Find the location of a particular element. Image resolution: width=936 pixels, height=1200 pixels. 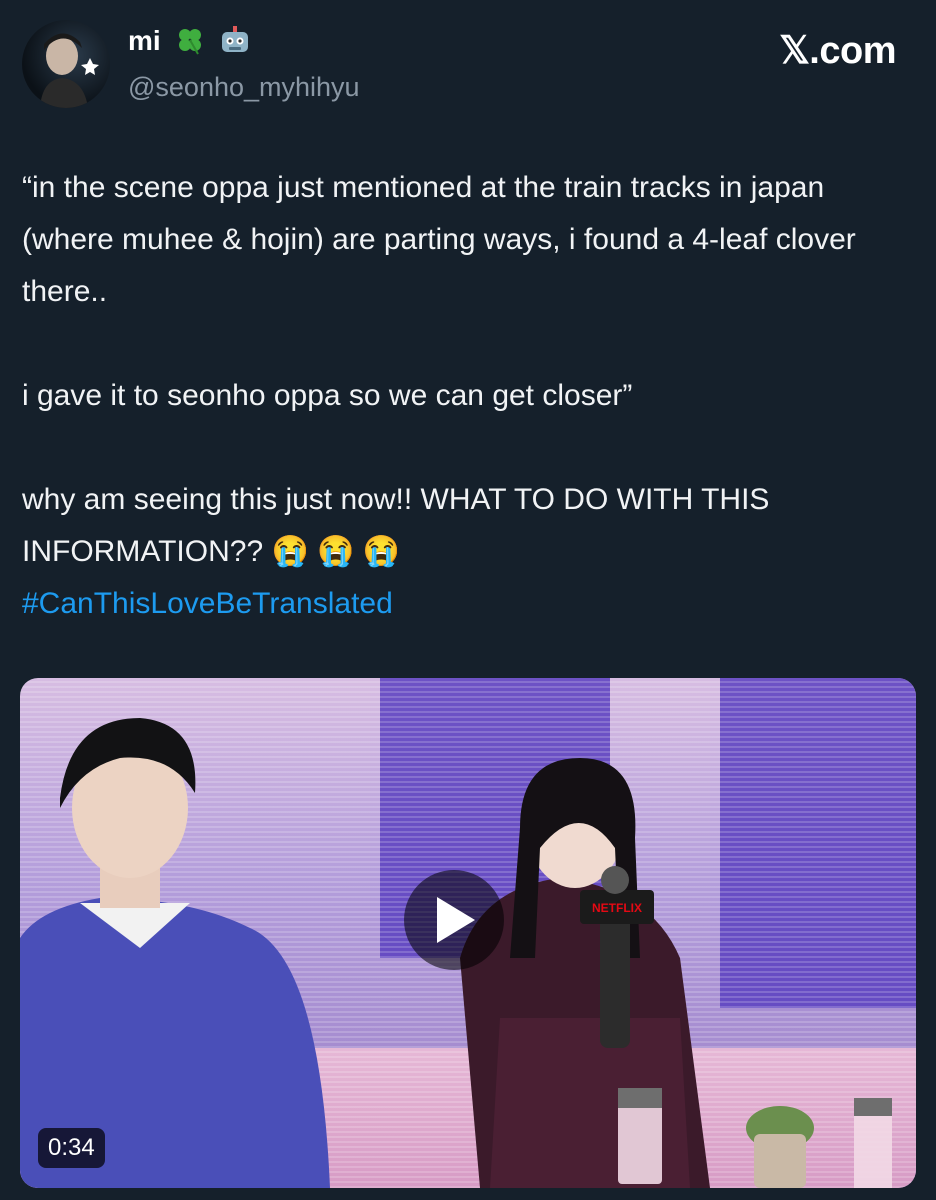

hashtag-link: #CanThisLoveBeTranslated is located at coordinates (472, 604).